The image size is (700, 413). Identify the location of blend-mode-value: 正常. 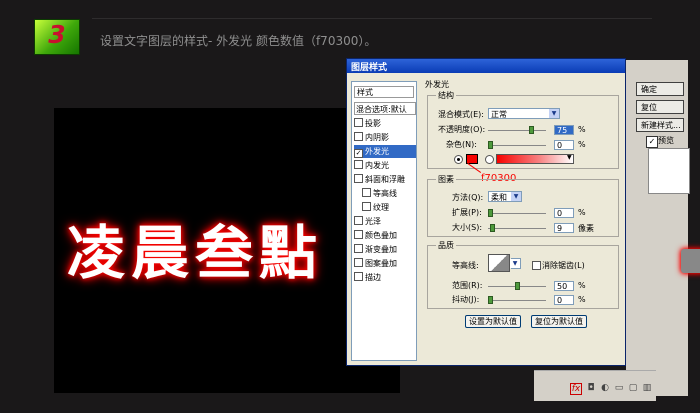
(499, 114).